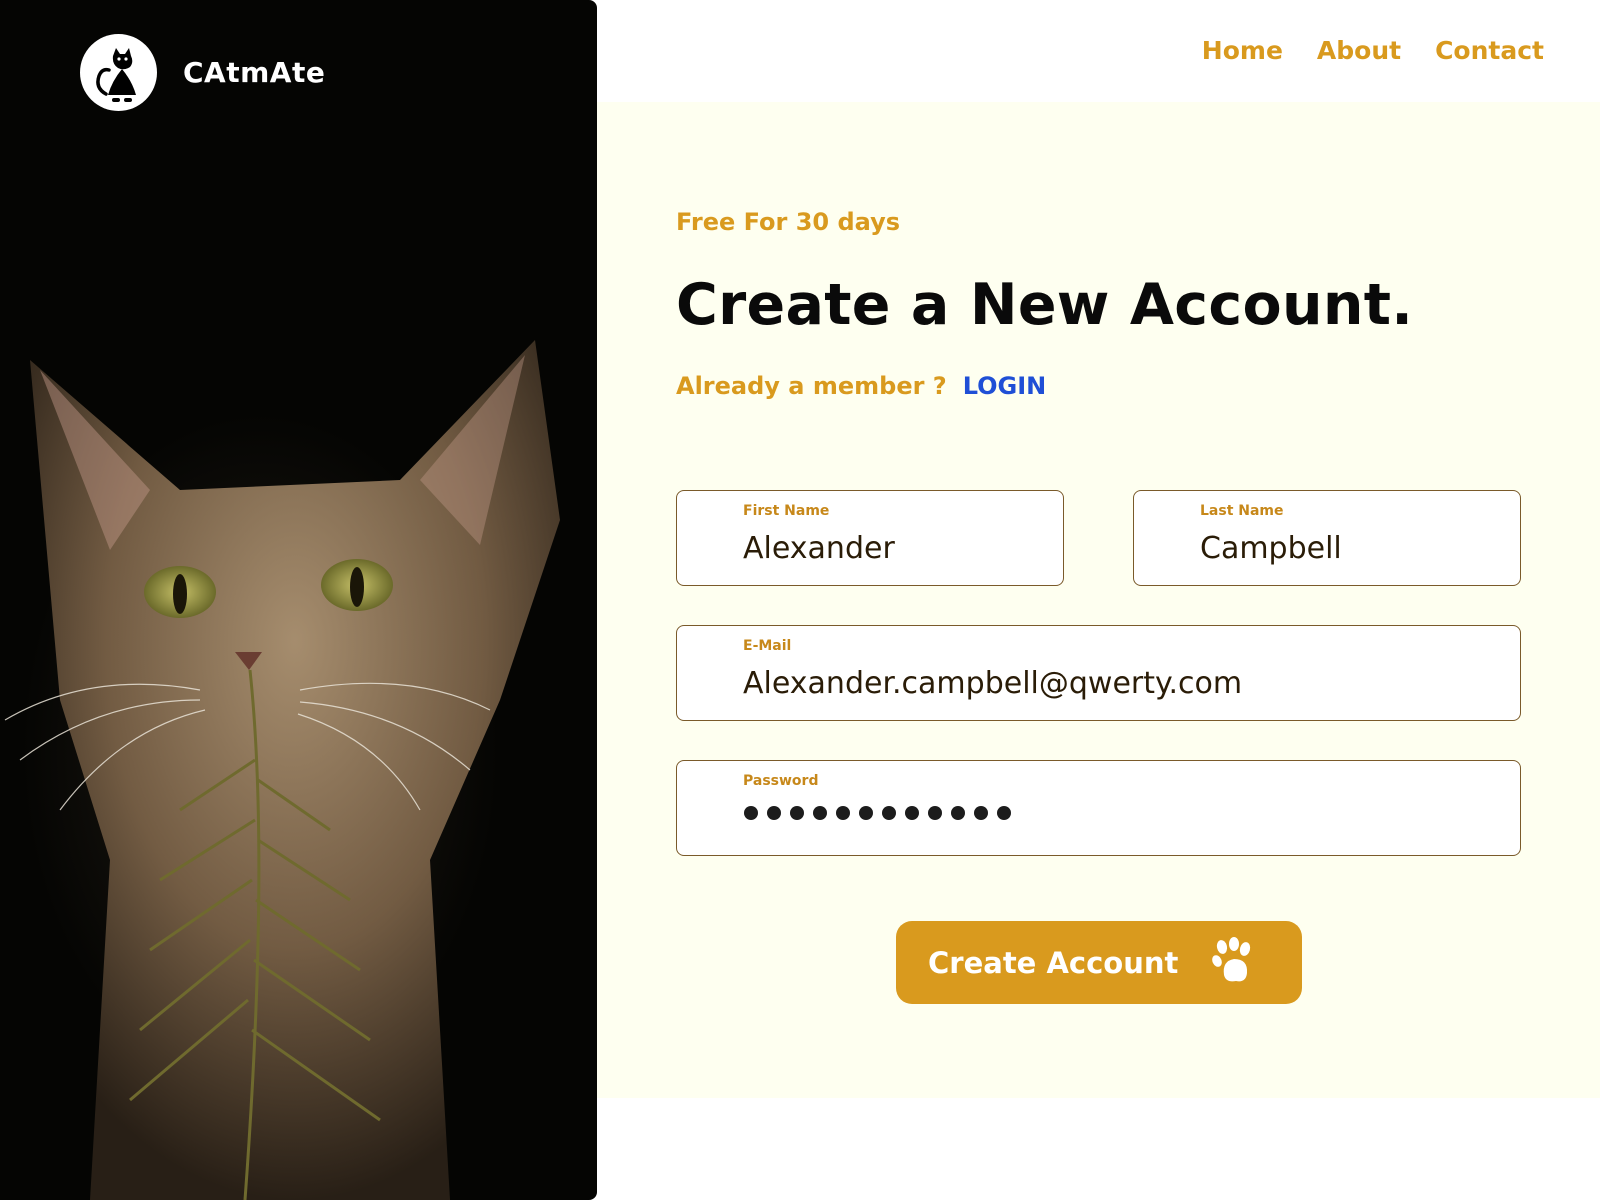 This screenshot has width=1600, height=1200. I want to click on email-value: Alexander.campbell@qwerty.com, so click(992, 683).